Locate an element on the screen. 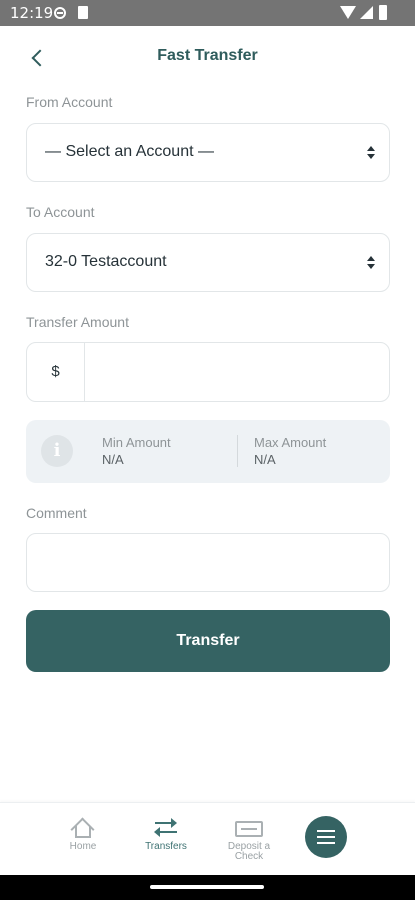 The height and width of the screenshot is (900, 415). amount-limits-panel: i Min Amount N/A Max Amount N/A is located at coordinates (208, 451).